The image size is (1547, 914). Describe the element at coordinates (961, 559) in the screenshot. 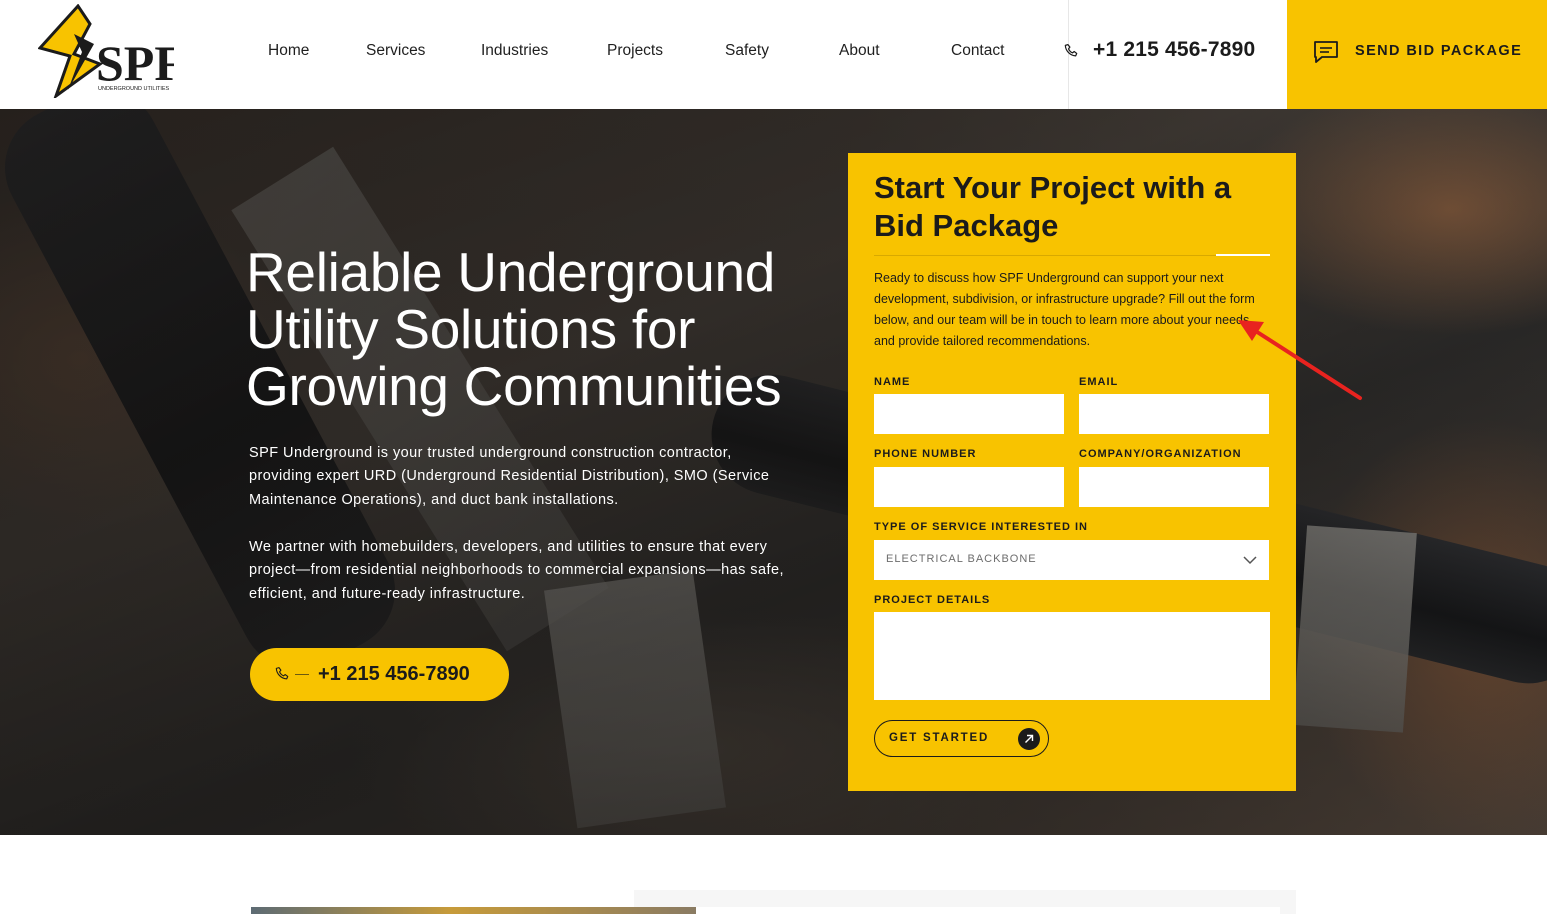

I see `service-type-value: ELECTRICAL BACKBONE` at that location.